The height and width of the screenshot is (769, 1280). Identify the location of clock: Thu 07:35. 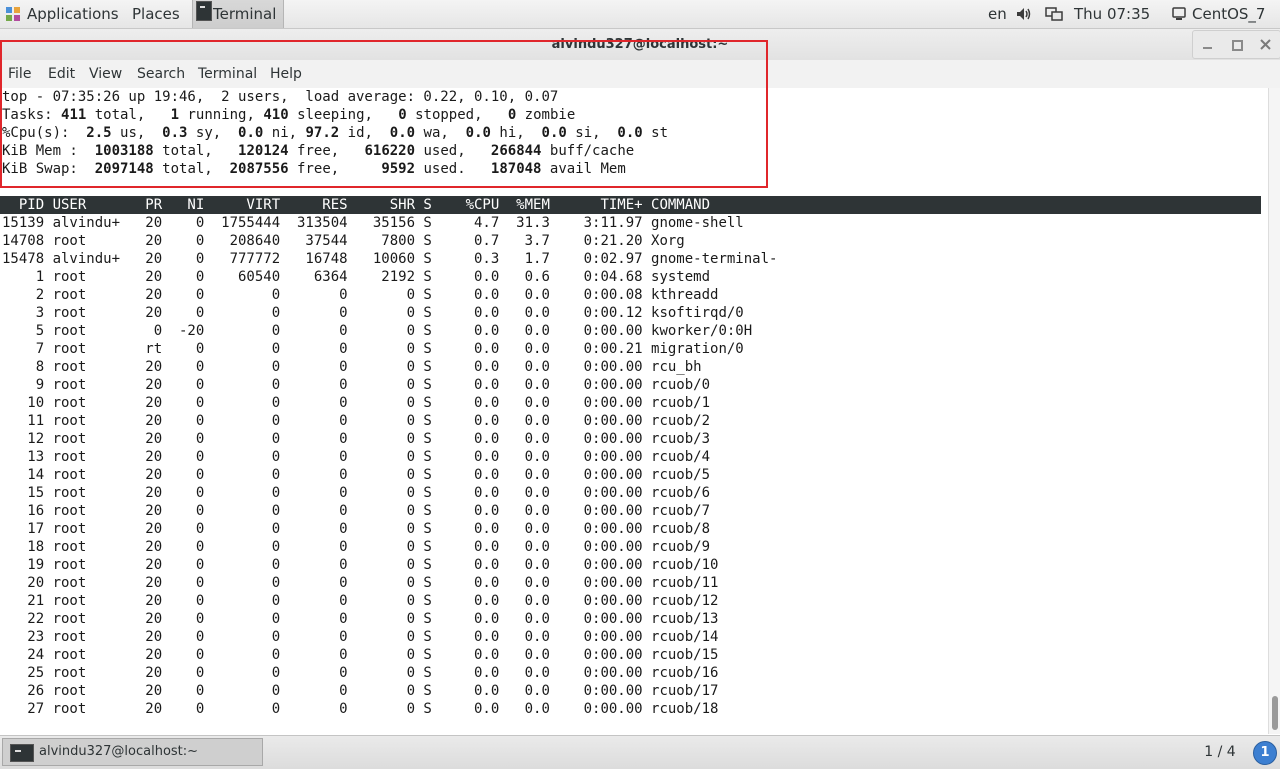
(1112, 14).